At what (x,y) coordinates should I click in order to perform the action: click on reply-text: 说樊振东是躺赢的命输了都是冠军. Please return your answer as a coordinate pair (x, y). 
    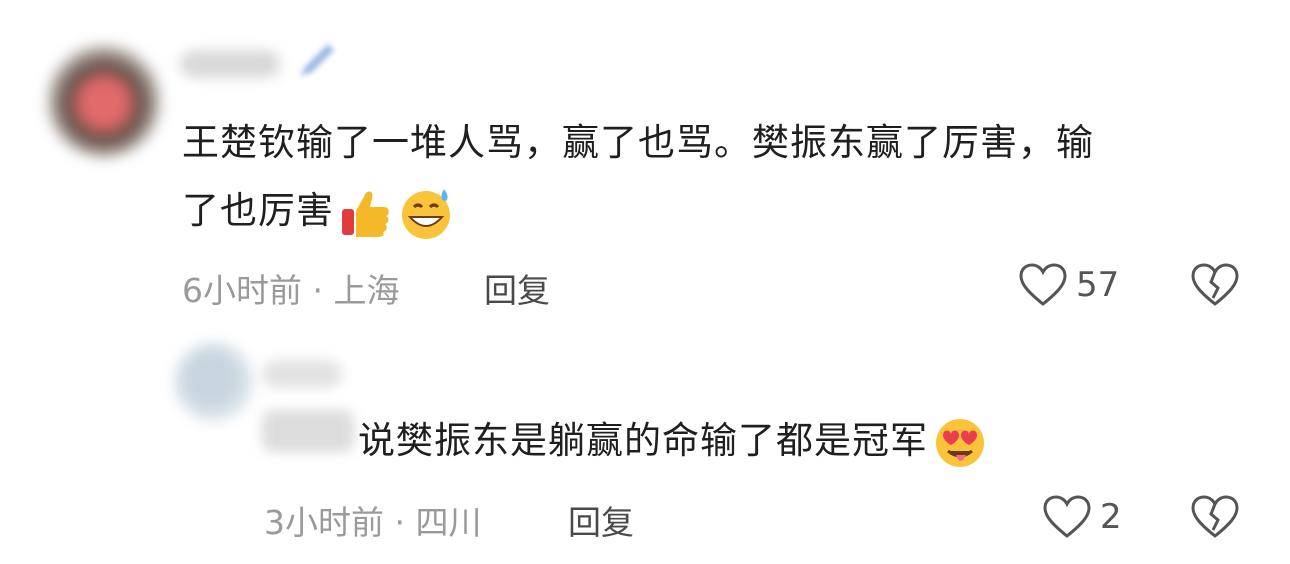
    Looking at the image, I should click on (673, 441).